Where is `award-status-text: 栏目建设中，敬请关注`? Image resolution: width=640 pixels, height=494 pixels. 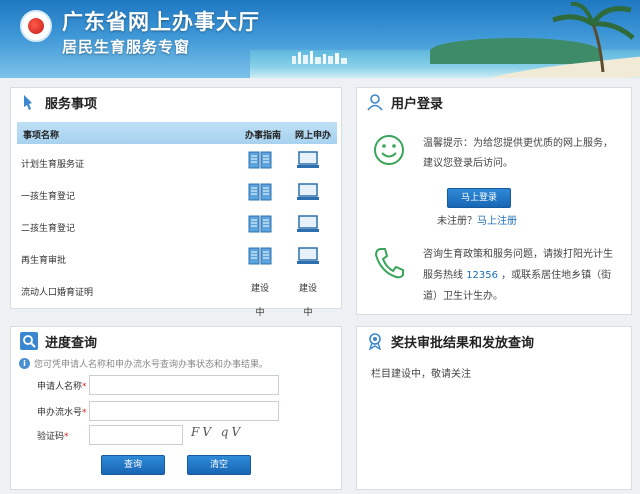
award-status-text: 栏目建设中，敬请关注 is located at coordinates (421, 374).